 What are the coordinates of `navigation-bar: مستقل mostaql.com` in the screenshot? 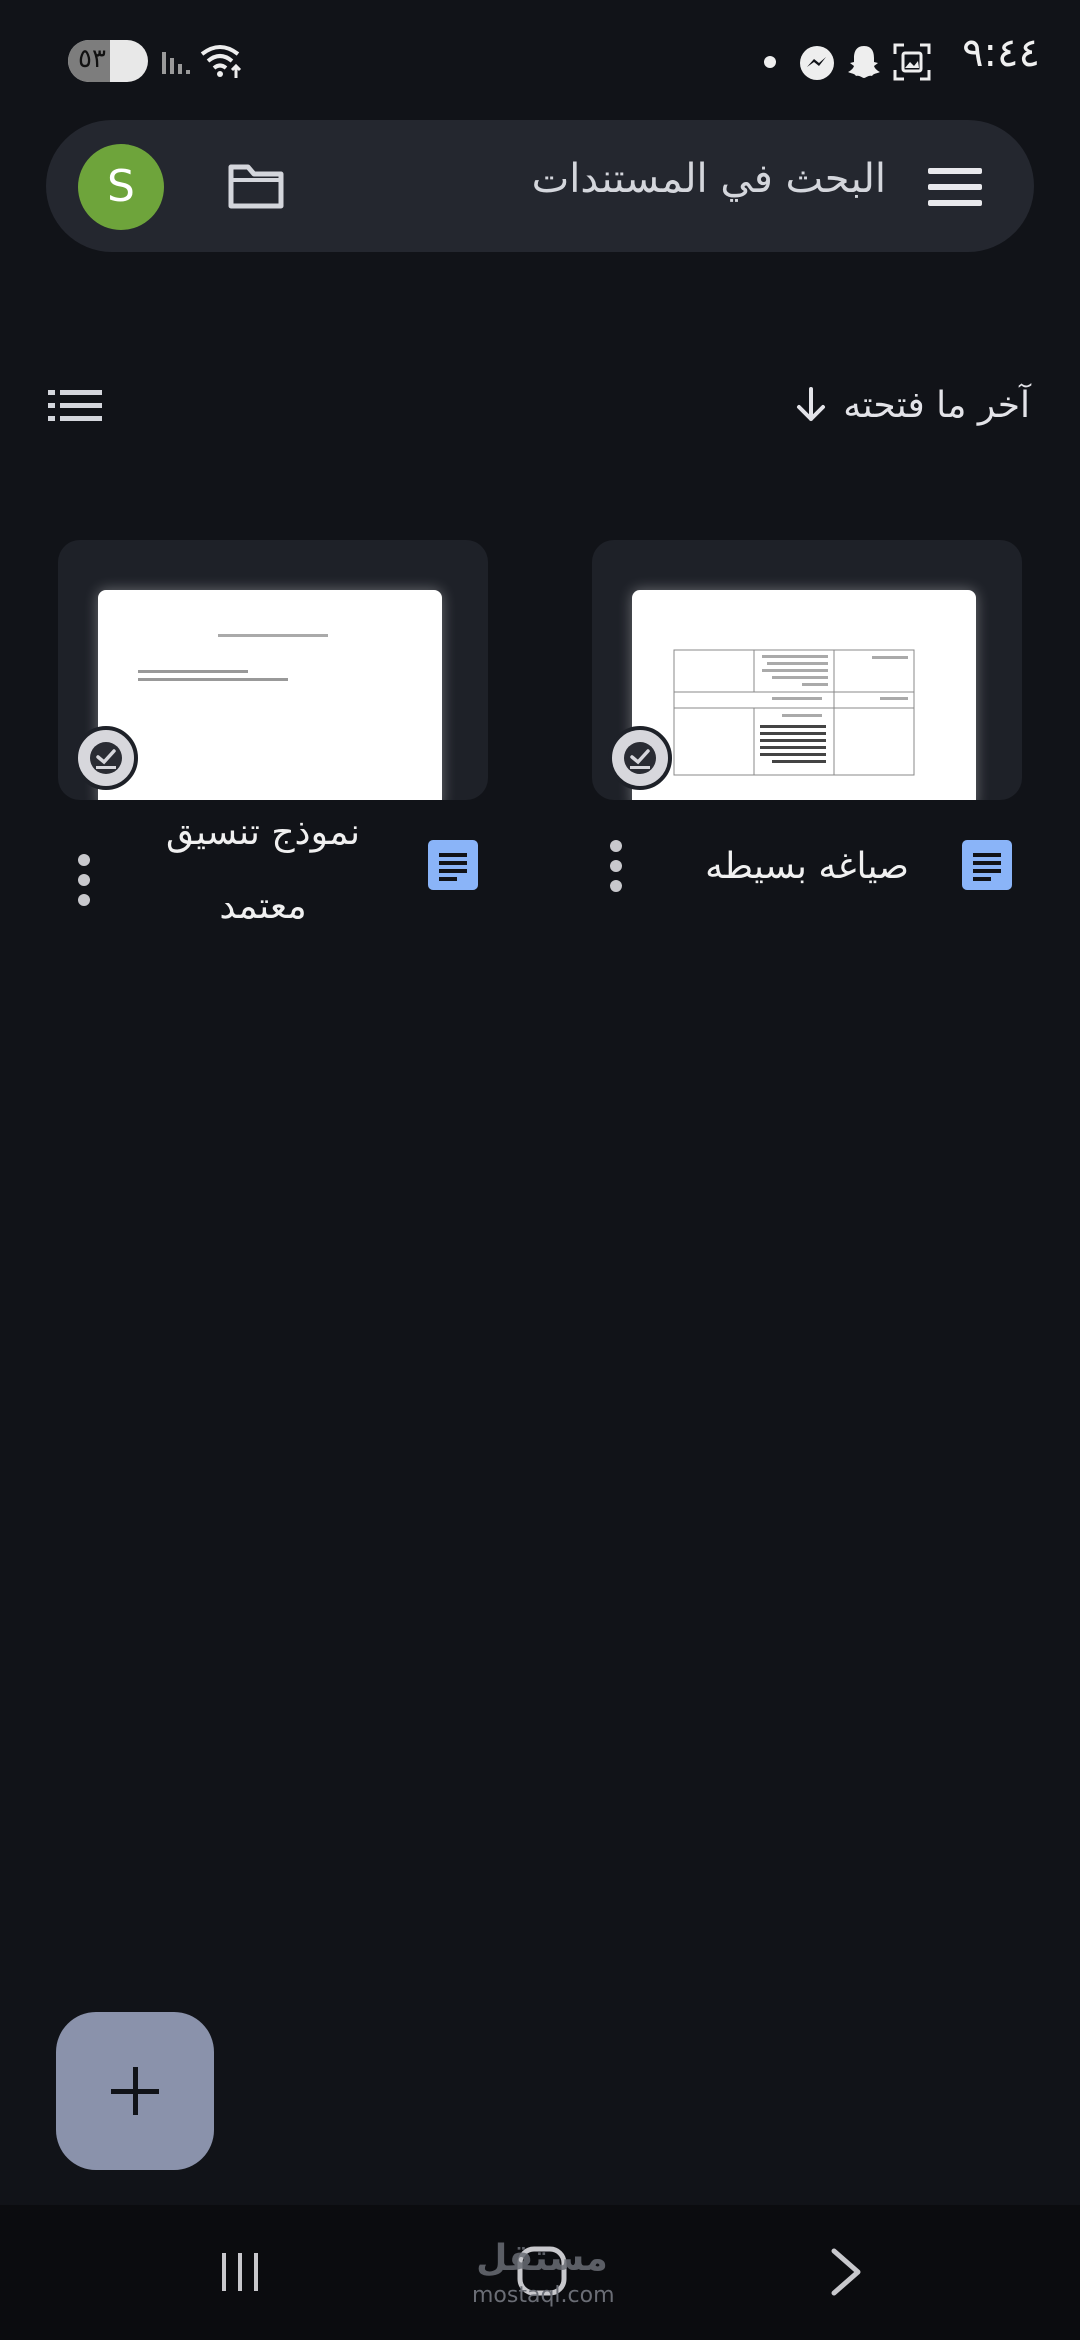 It's located at (540, 2272).